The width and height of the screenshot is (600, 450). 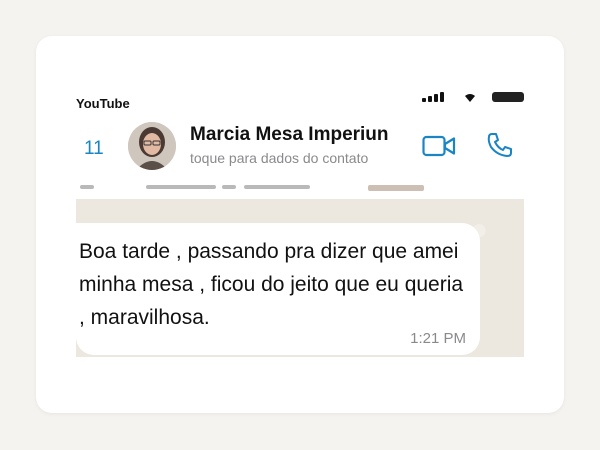 I want to click on previous-message-peek, so click(x=300, y=189).